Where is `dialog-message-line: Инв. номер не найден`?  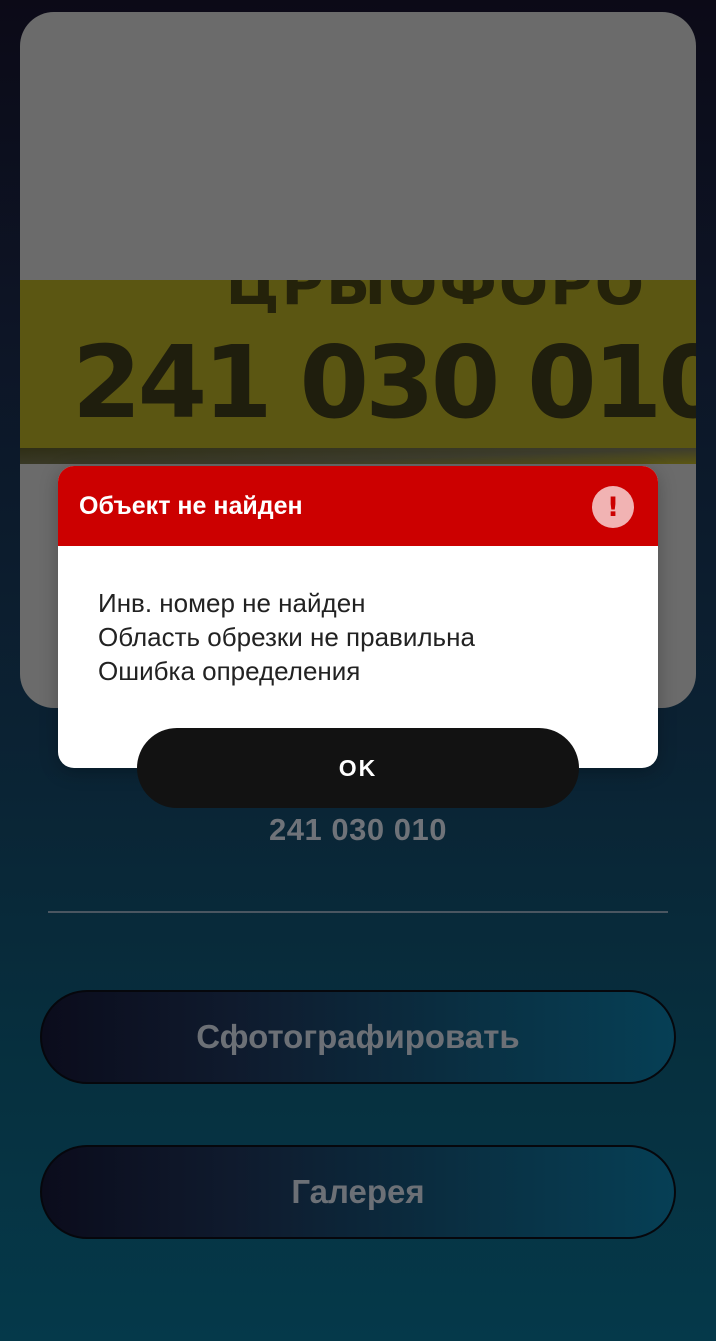
dialog-message-line: Инв. номер не найден is located at coordinates (232, 603).